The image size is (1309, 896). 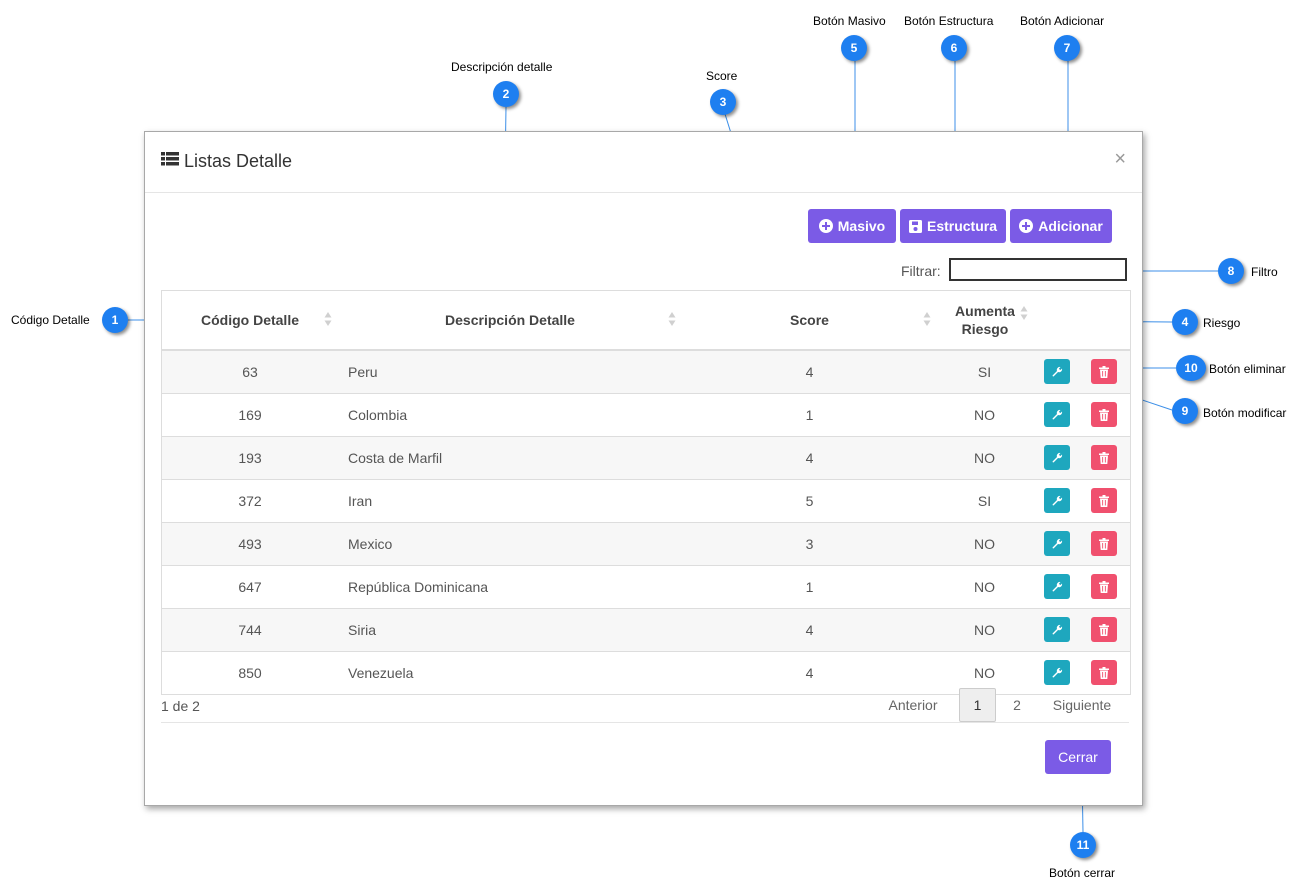 What do you see at coordinates (250, 372) in the screenshot?
I see `cell-codigo: 63` at bounding box center [250, 372].